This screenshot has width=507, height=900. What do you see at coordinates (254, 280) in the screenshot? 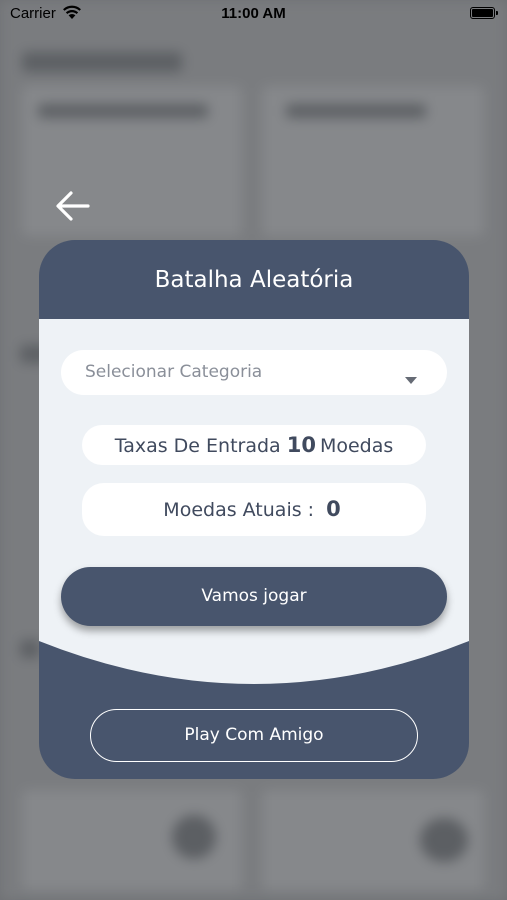
I see `modal-title: Batalha Aleatória` at bounding box center [254, 280].